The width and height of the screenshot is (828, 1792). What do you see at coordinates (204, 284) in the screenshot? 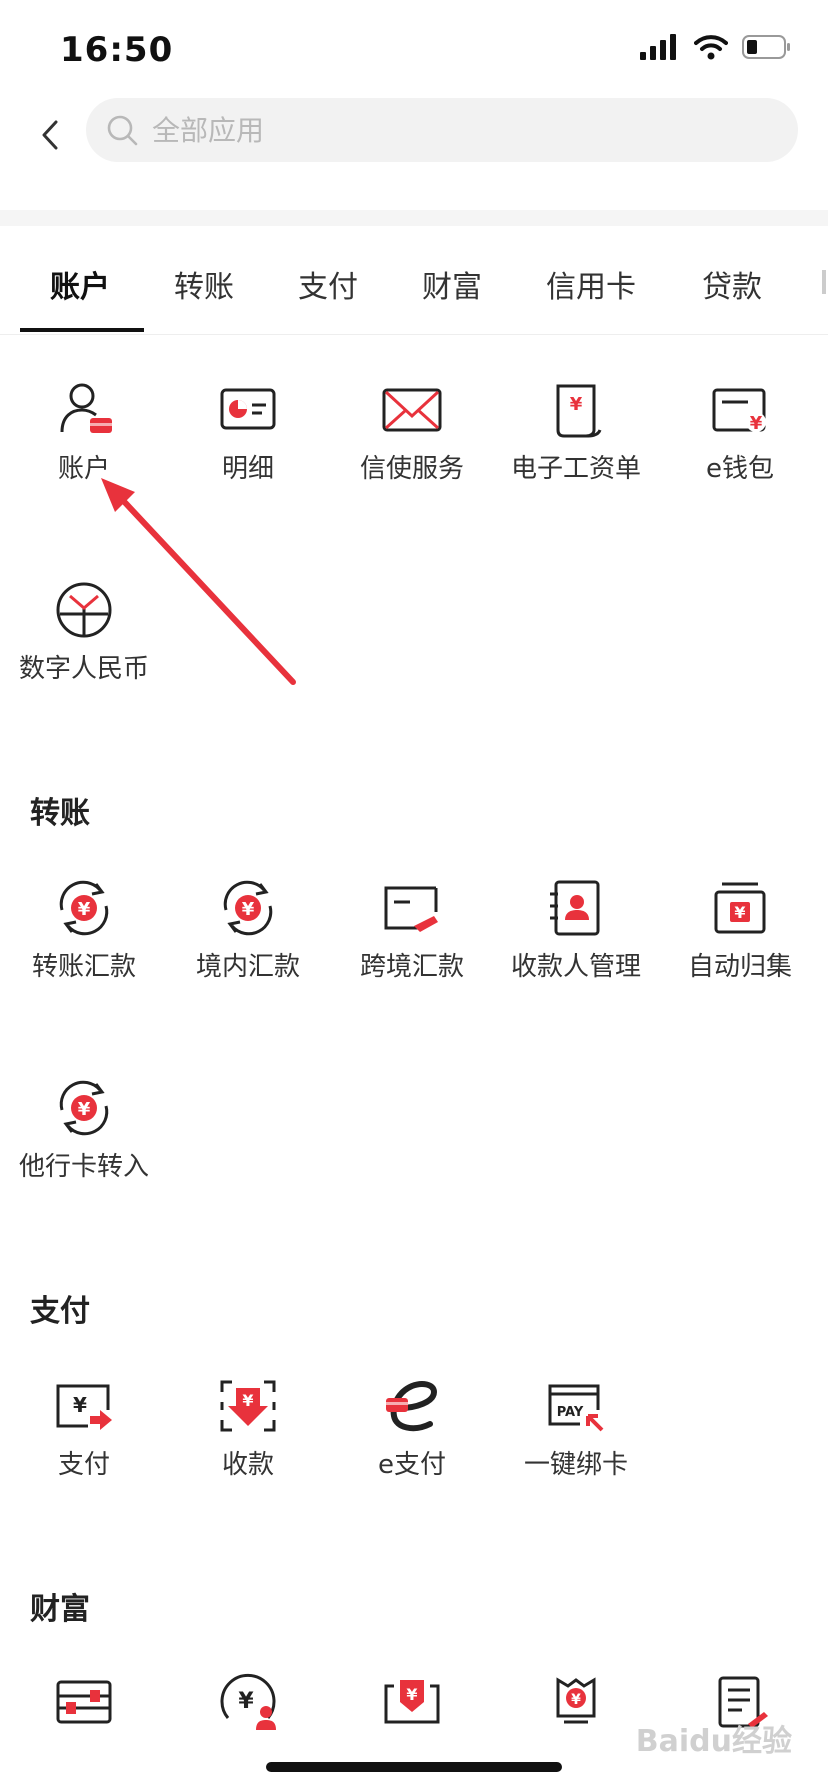
I see `tab-transfer: 转账` at bounding box center [204, 284].